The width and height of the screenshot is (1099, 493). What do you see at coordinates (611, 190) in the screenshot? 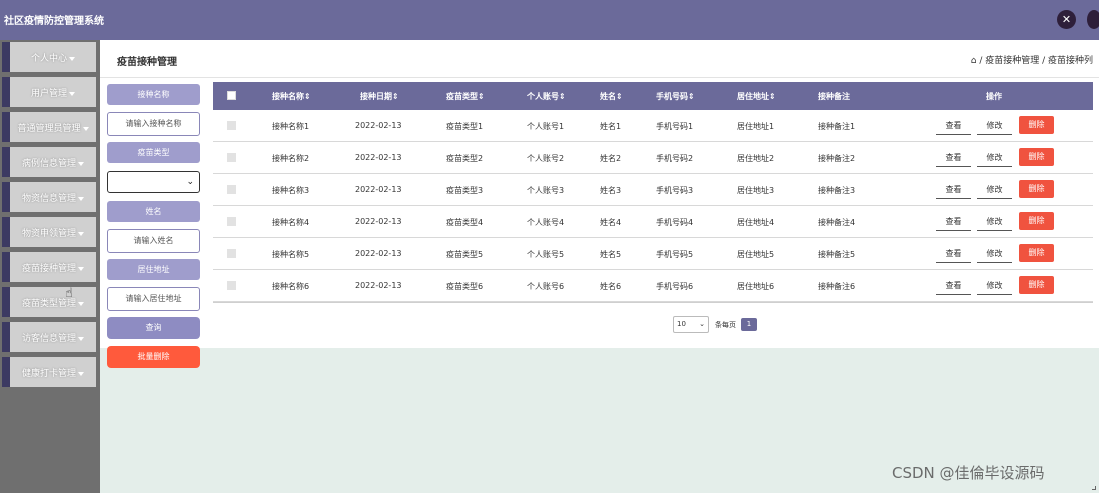
I see `cell-name: 姓名3` at bounding box center [611, 190].